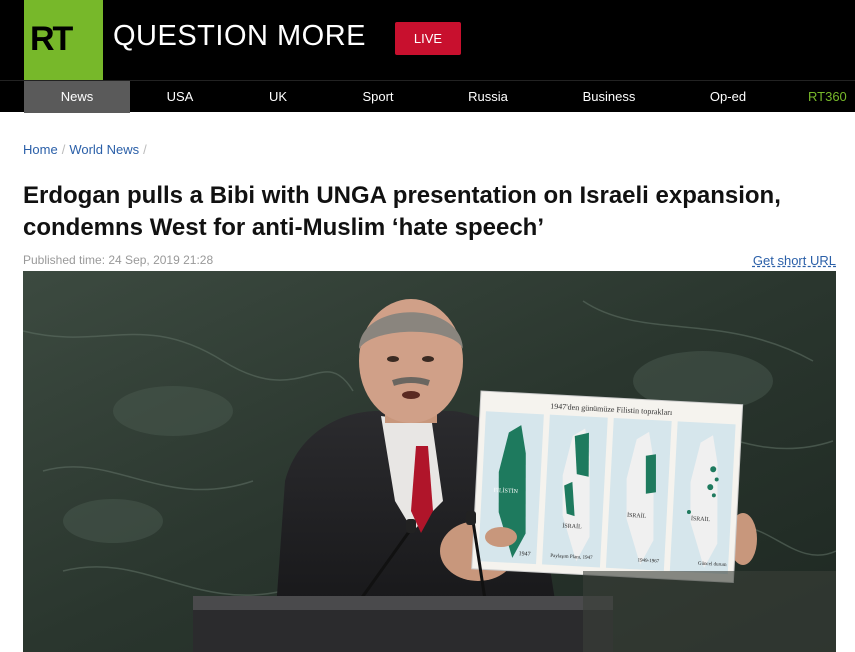 This screenshot has width=855, height=652. Describe the element at coordinates (505, 491) in the screenshot. I see `map-panel-region: FİLİSTİN` at that location.